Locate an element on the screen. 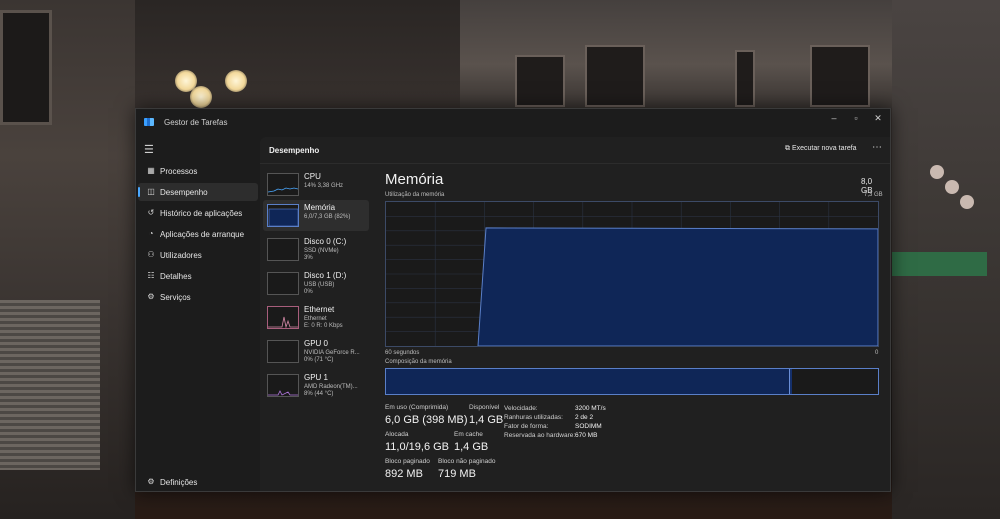 This screenshot has height=519, width=1000. resource-name: GPU 0 is located at coordinates (316, 343).